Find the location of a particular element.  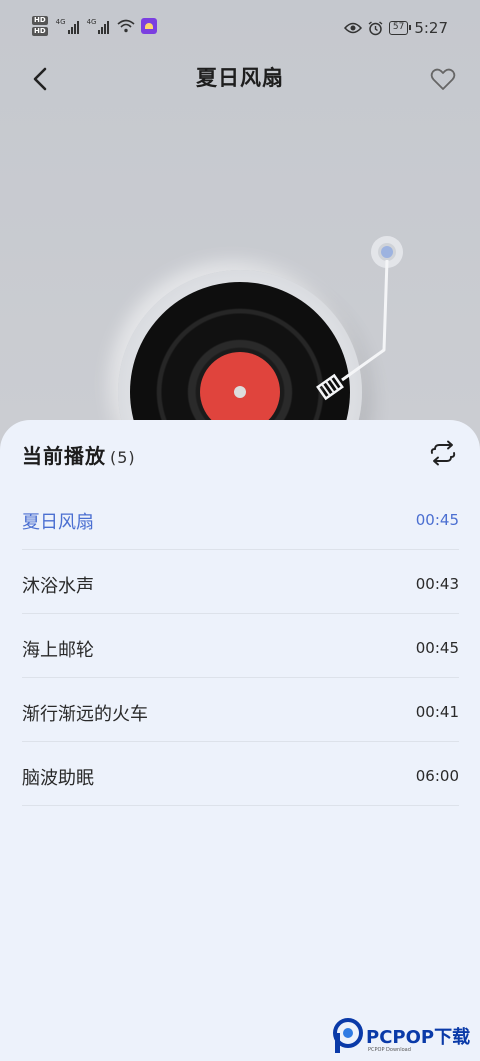

network-type-2: 4G is located at coordinates (91, 22).